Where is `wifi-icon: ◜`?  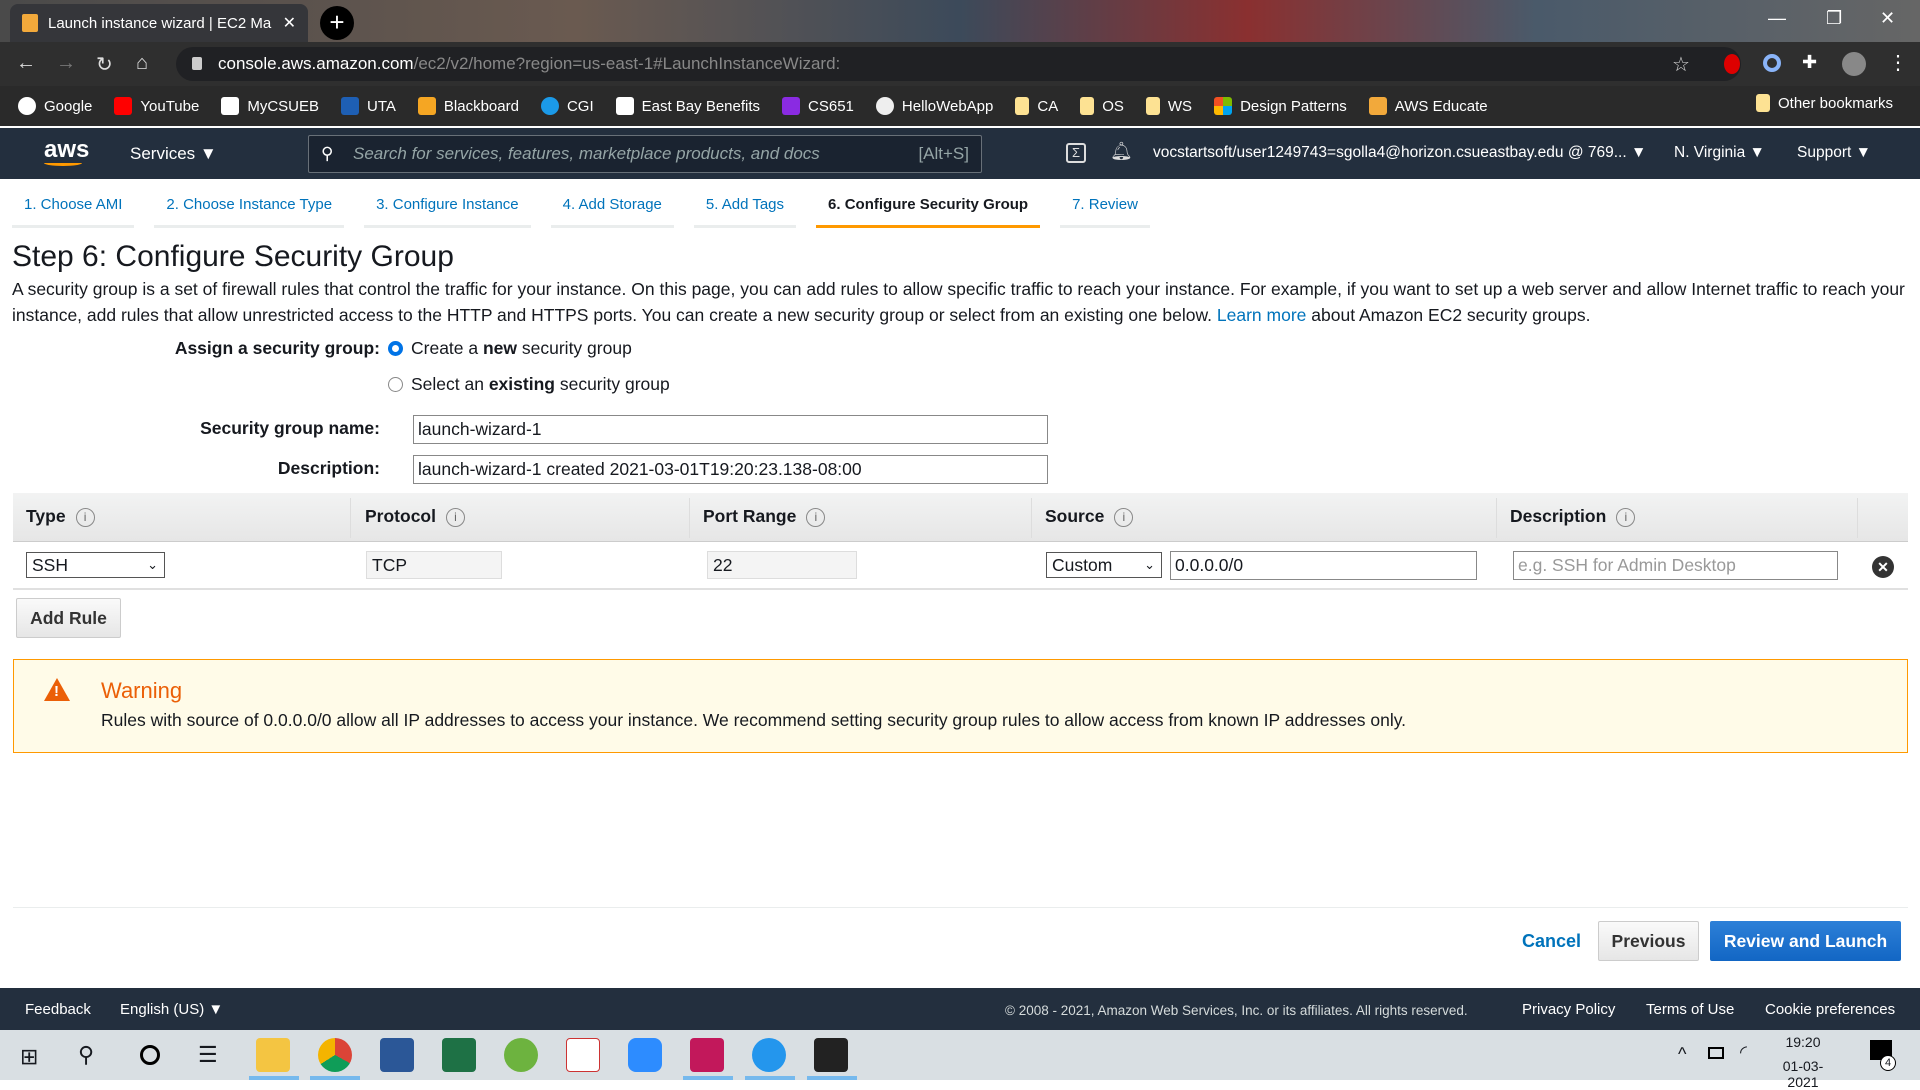
wifi-icon: ◜ is located at coordinates (1743, 1052).